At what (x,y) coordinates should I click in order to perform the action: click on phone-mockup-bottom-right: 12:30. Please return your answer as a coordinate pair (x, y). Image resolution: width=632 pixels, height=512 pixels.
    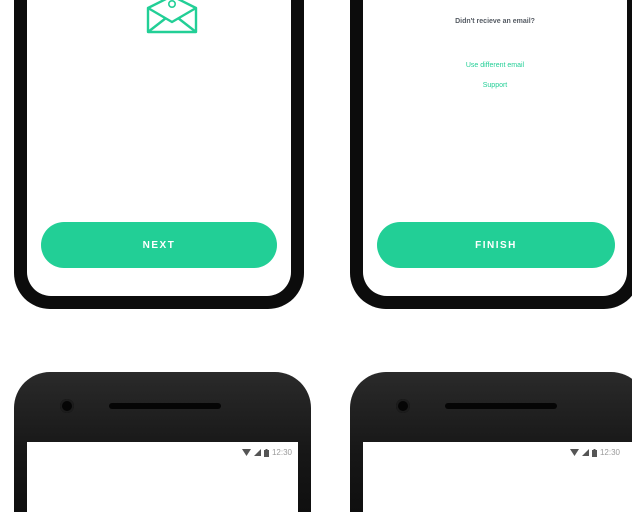
    Looking at the image, I should click on (491, 442).